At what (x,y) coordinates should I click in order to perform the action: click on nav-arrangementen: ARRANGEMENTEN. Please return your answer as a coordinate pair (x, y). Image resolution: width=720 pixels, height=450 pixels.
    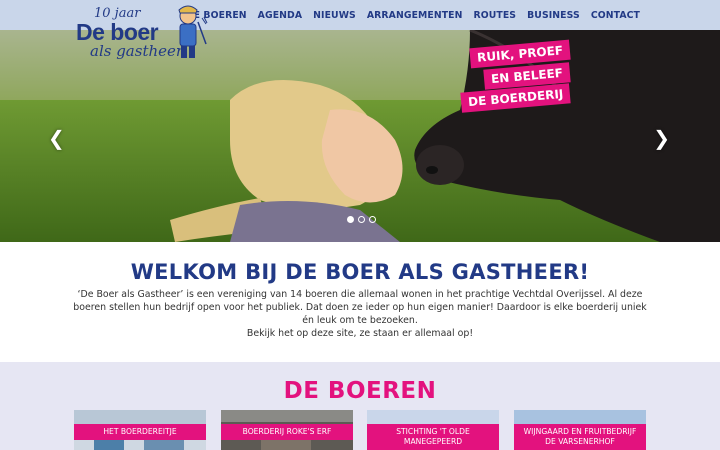
    Looking at the image, I should click on (415, 15).